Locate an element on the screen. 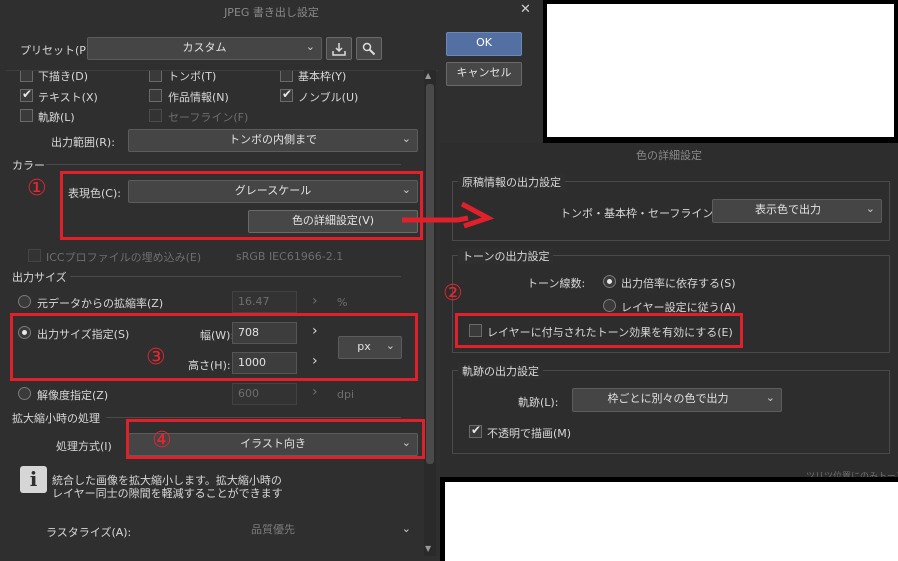 The image size is (898, 561). nombre-label: ノンブル(U) is located at coordinates (328, 97).